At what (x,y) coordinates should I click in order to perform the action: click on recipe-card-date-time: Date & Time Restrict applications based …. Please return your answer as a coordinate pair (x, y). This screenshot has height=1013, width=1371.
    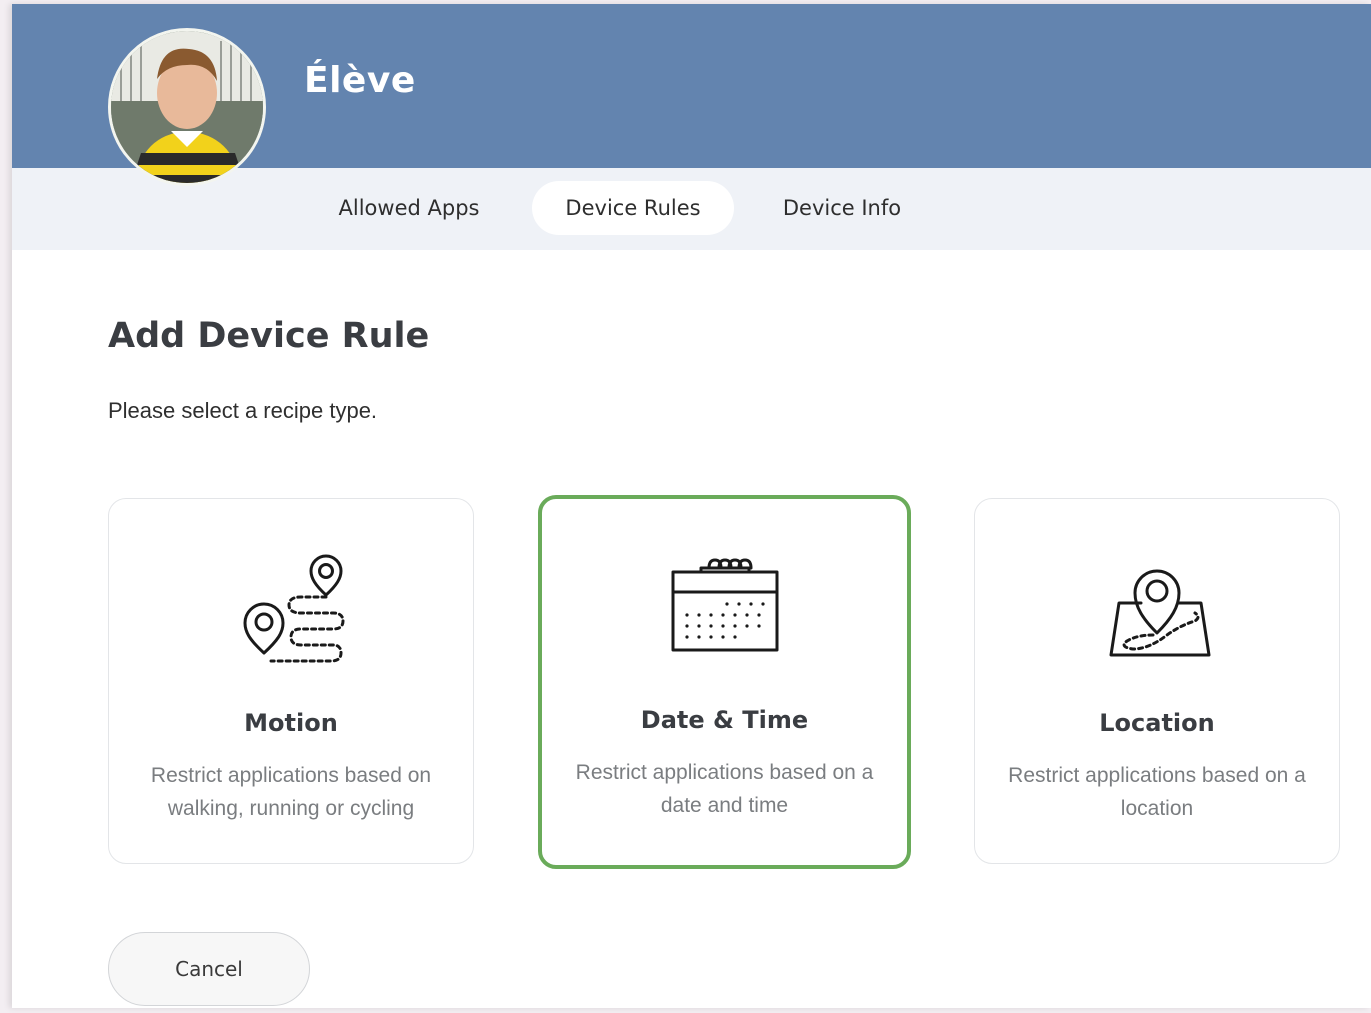
    Looking at the image, I should click on (724, 682).